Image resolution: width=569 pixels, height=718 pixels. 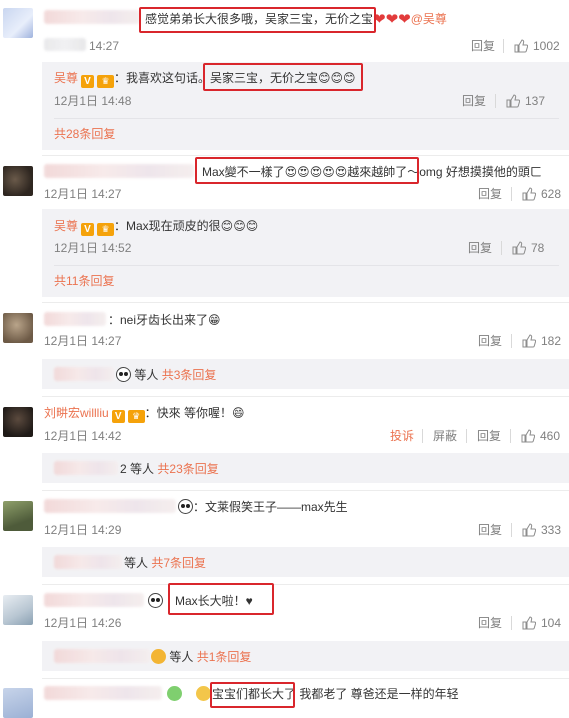 I want to click on like-count: 137, so click(x=535, y=101).